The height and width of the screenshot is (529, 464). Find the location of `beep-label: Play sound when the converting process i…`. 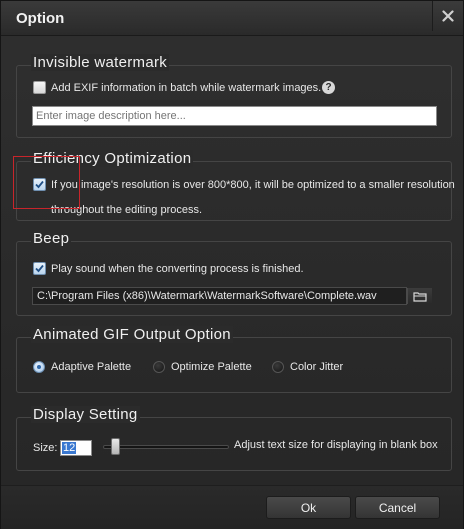

beep-label: Play sound when the converting process i… is located at coordinates (177, 269).